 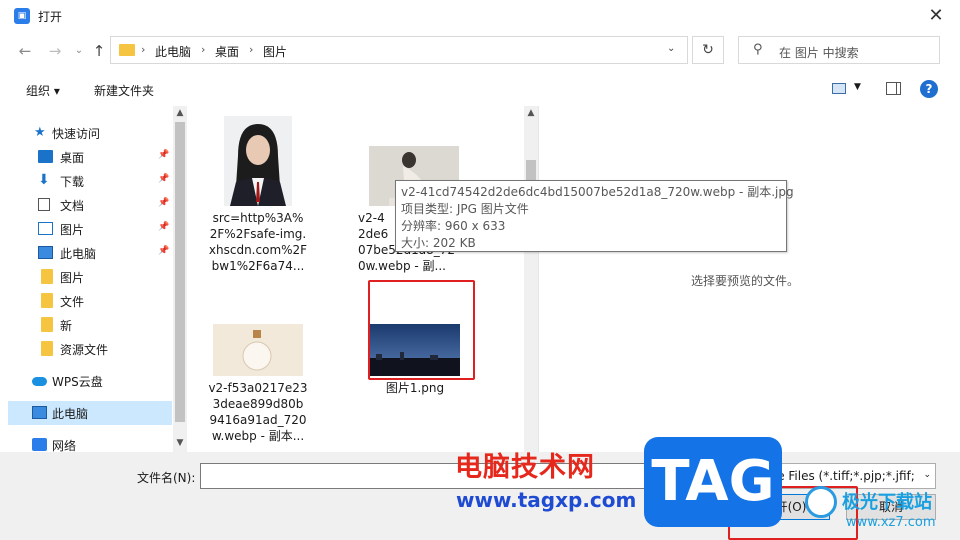 I want to click on cloud-icon, so click(x=39, y=381).